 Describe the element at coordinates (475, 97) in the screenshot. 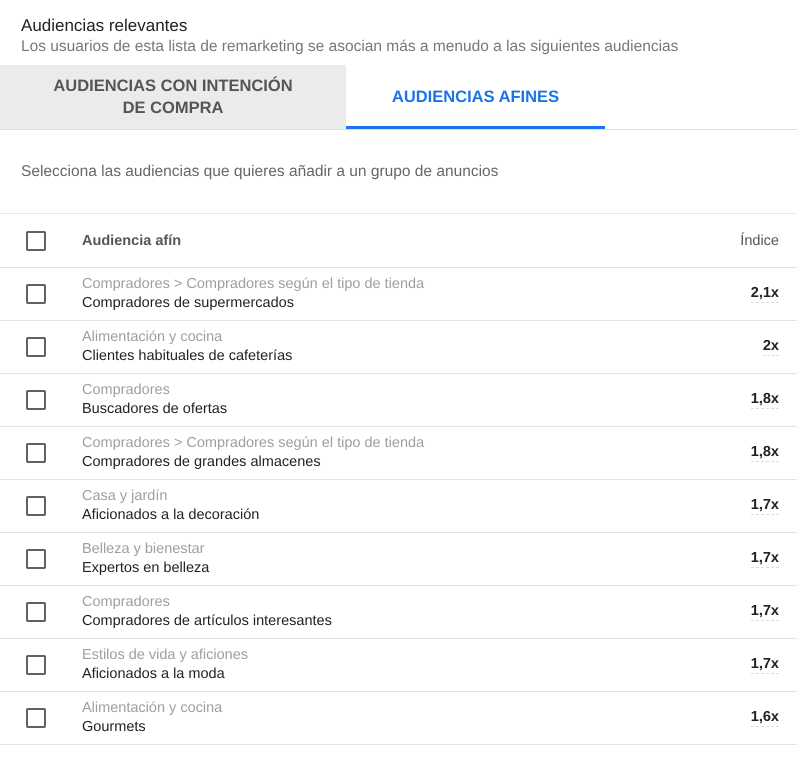

I see `tab: AUDIENCIAS AFINES` at that location.